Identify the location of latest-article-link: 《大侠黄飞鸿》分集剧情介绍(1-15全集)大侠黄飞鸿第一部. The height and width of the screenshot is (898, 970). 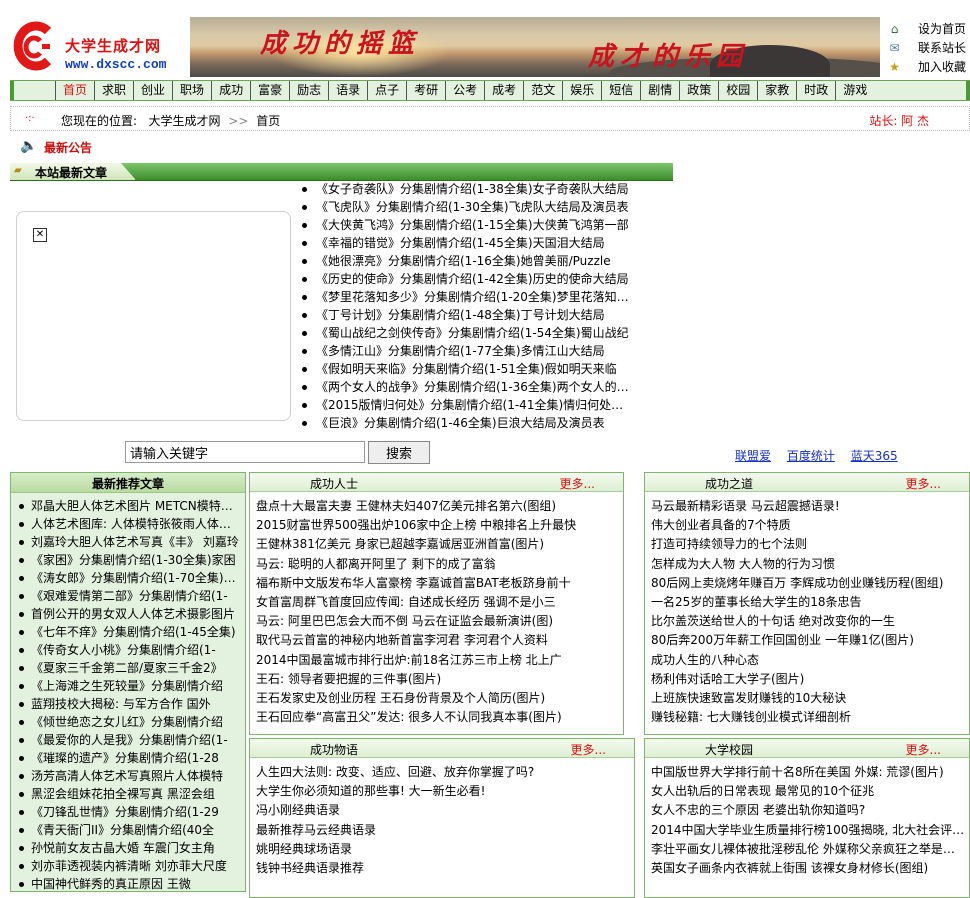
(465, 225).